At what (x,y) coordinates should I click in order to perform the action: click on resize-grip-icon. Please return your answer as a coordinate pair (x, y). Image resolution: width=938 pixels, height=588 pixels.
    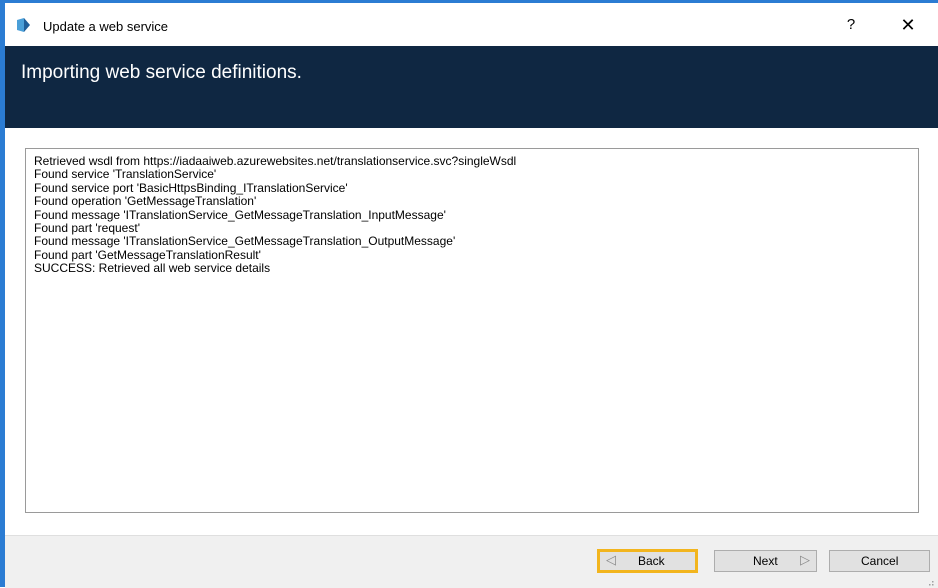
    Looking at the image, I should click on (930, 582).